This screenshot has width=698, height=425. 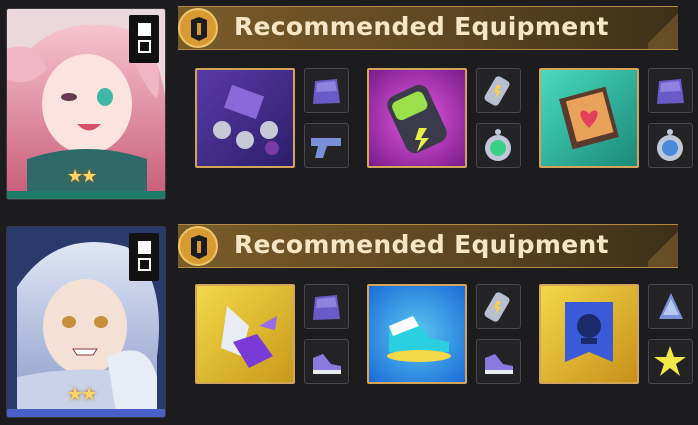 I want to click on equipment-pistol-icon, so click(x=326, y=145).